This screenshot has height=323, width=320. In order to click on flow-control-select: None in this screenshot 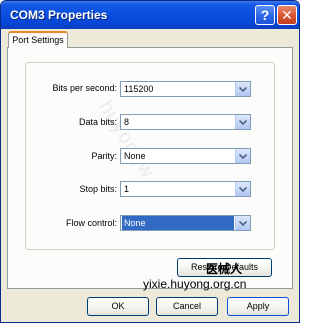, I will do `click(185, 223)`.